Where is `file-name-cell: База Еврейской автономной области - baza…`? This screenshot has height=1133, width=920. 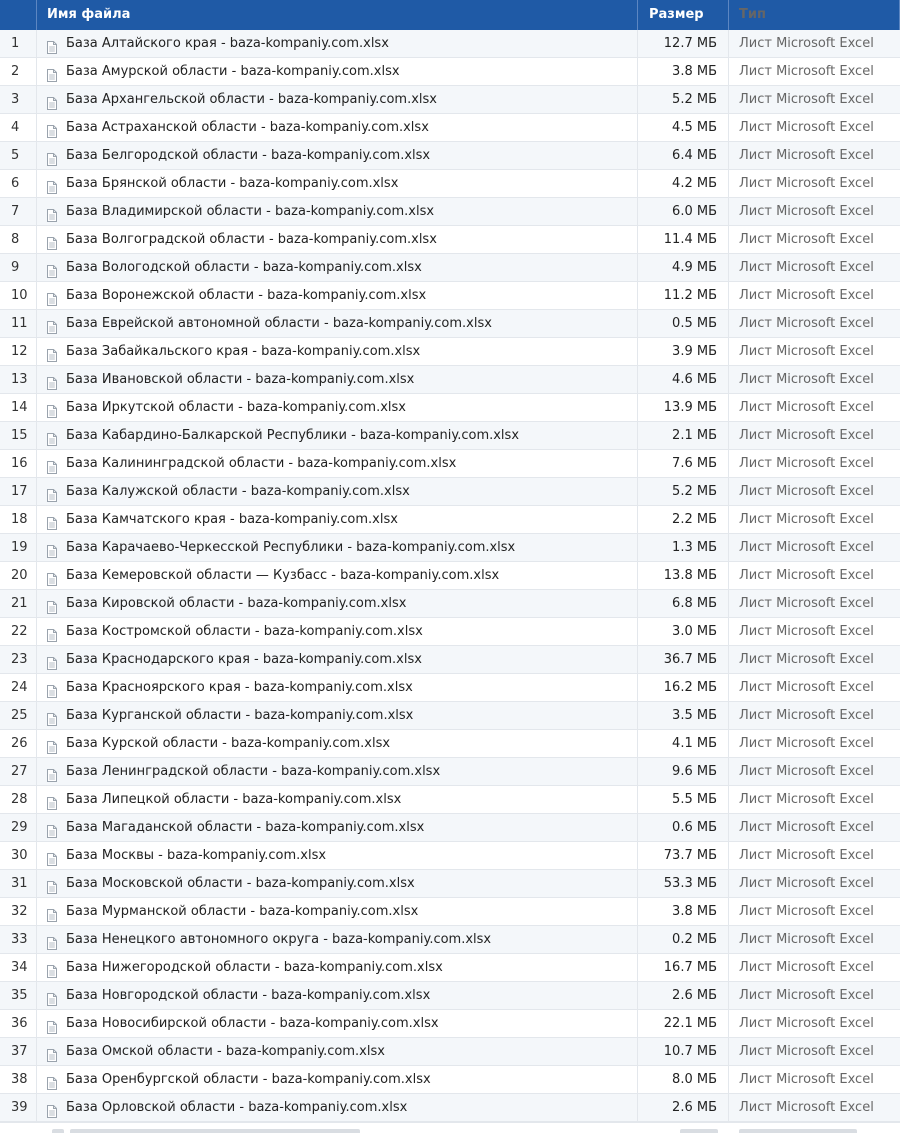
file-name-cell: База Еврейской автономной области - baza… is located at coordinates (337, 323).